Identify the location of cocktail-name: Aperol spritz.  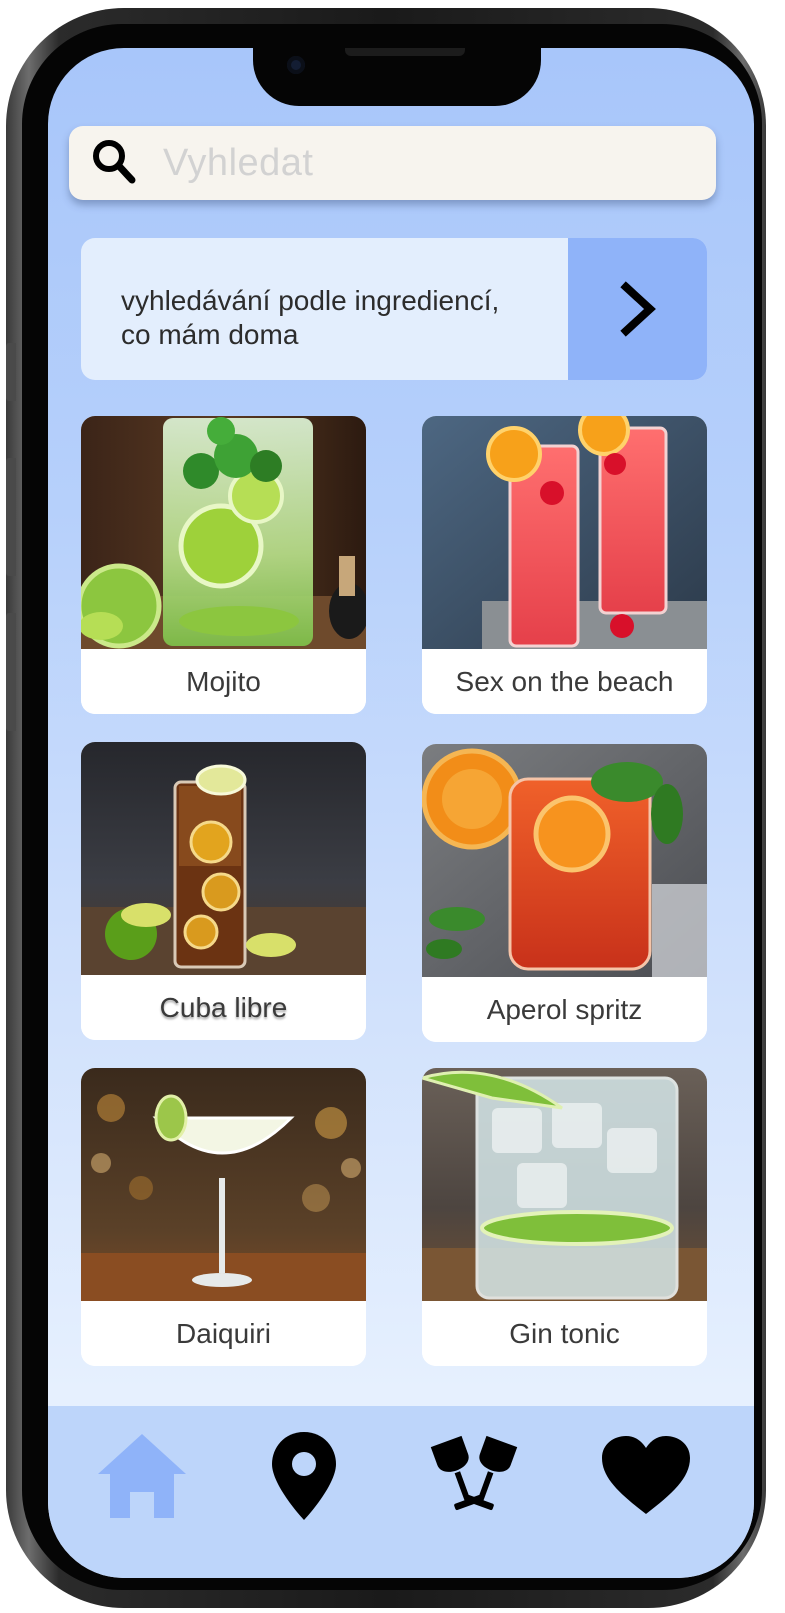
(564, 1009).